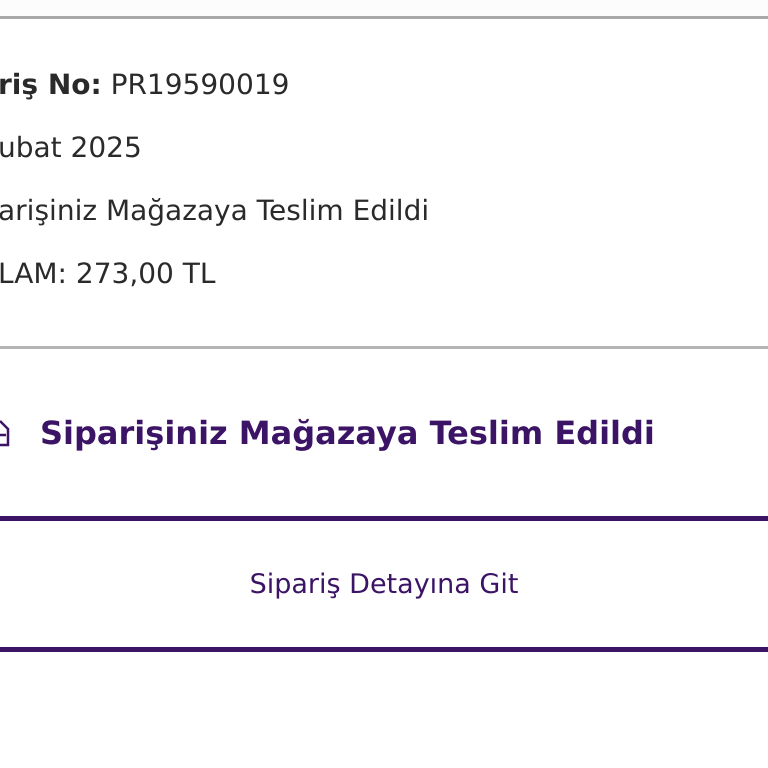 The height and width of the screenshot is (768, 768). Describe the element at coordinates (71, 148) in the screenshot. I see `order-info-text: ubat 2025` at that location.